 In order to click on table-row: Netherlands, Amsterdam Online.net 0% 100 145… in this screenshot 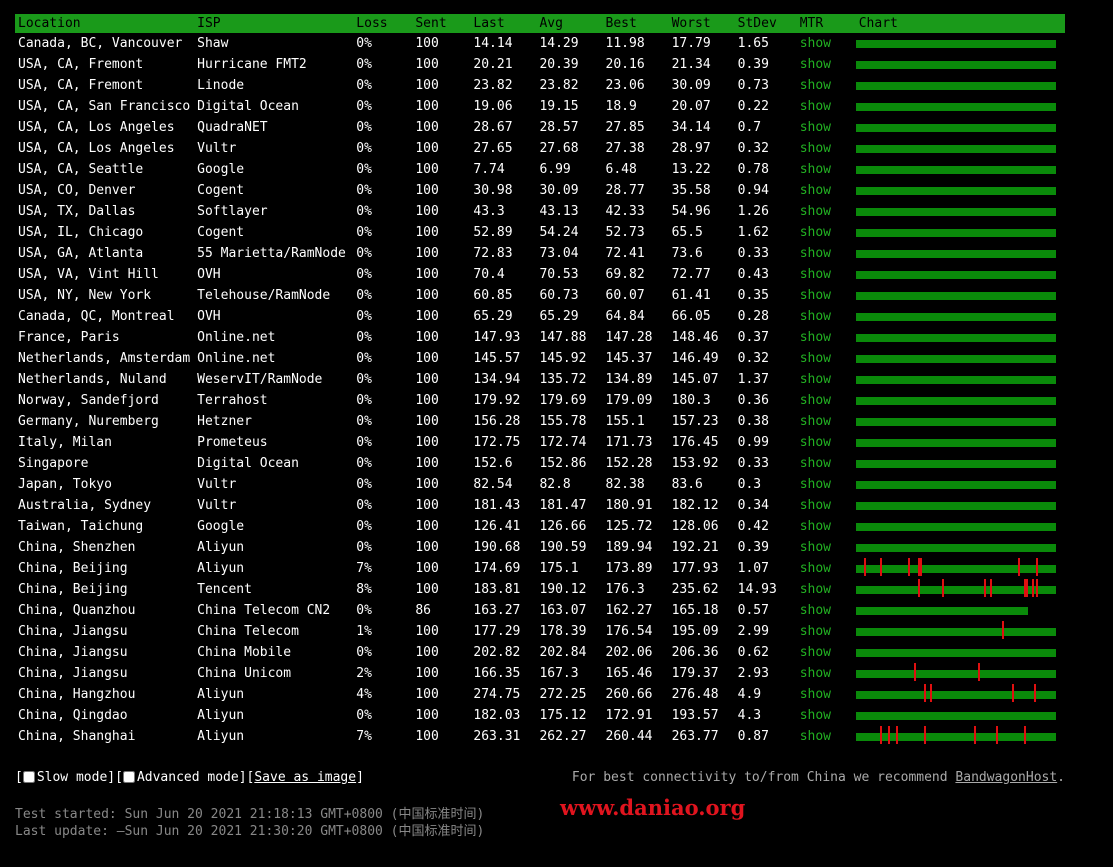, I will do `click(540, 358)`.